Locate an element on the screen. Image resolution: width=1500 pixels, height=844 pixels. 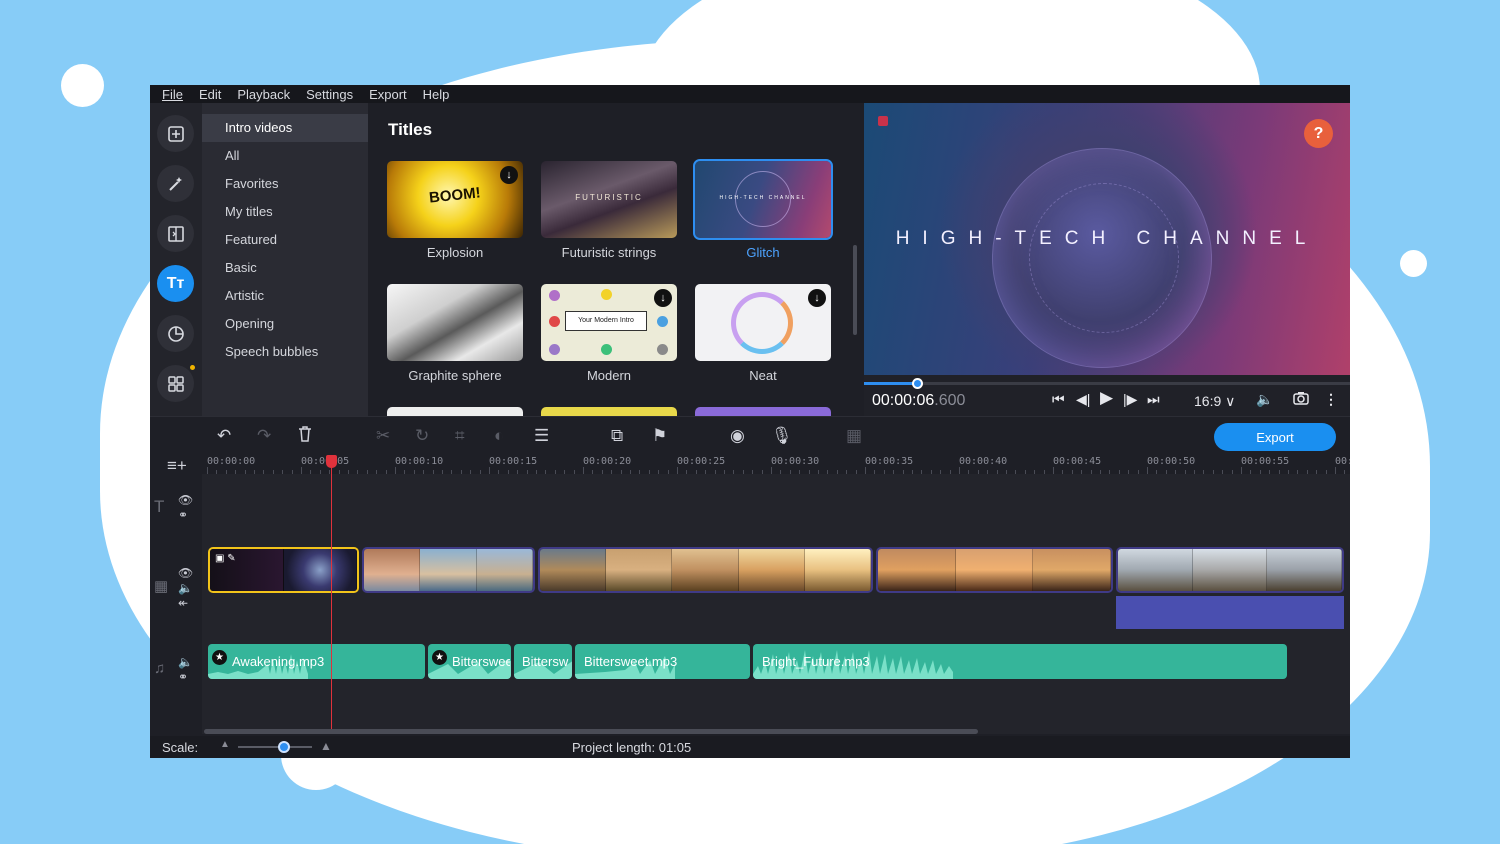
skip-start-icon: ⏮ is located at coordinates (1058, 399).